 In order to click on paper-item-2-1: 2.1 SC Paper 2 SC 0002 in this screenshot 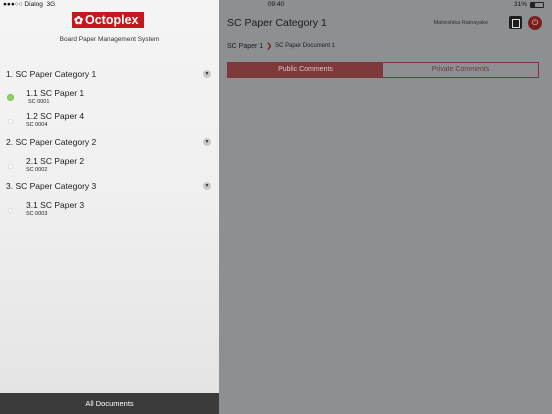, I will do `click(108, 167)`.